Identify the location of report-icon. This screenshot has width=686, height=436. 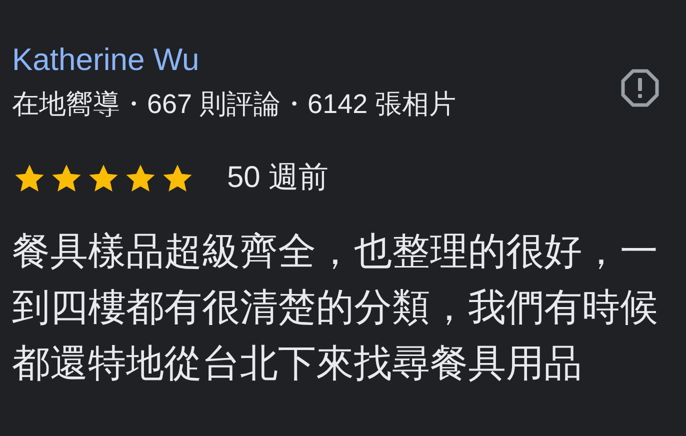
(640, 88).